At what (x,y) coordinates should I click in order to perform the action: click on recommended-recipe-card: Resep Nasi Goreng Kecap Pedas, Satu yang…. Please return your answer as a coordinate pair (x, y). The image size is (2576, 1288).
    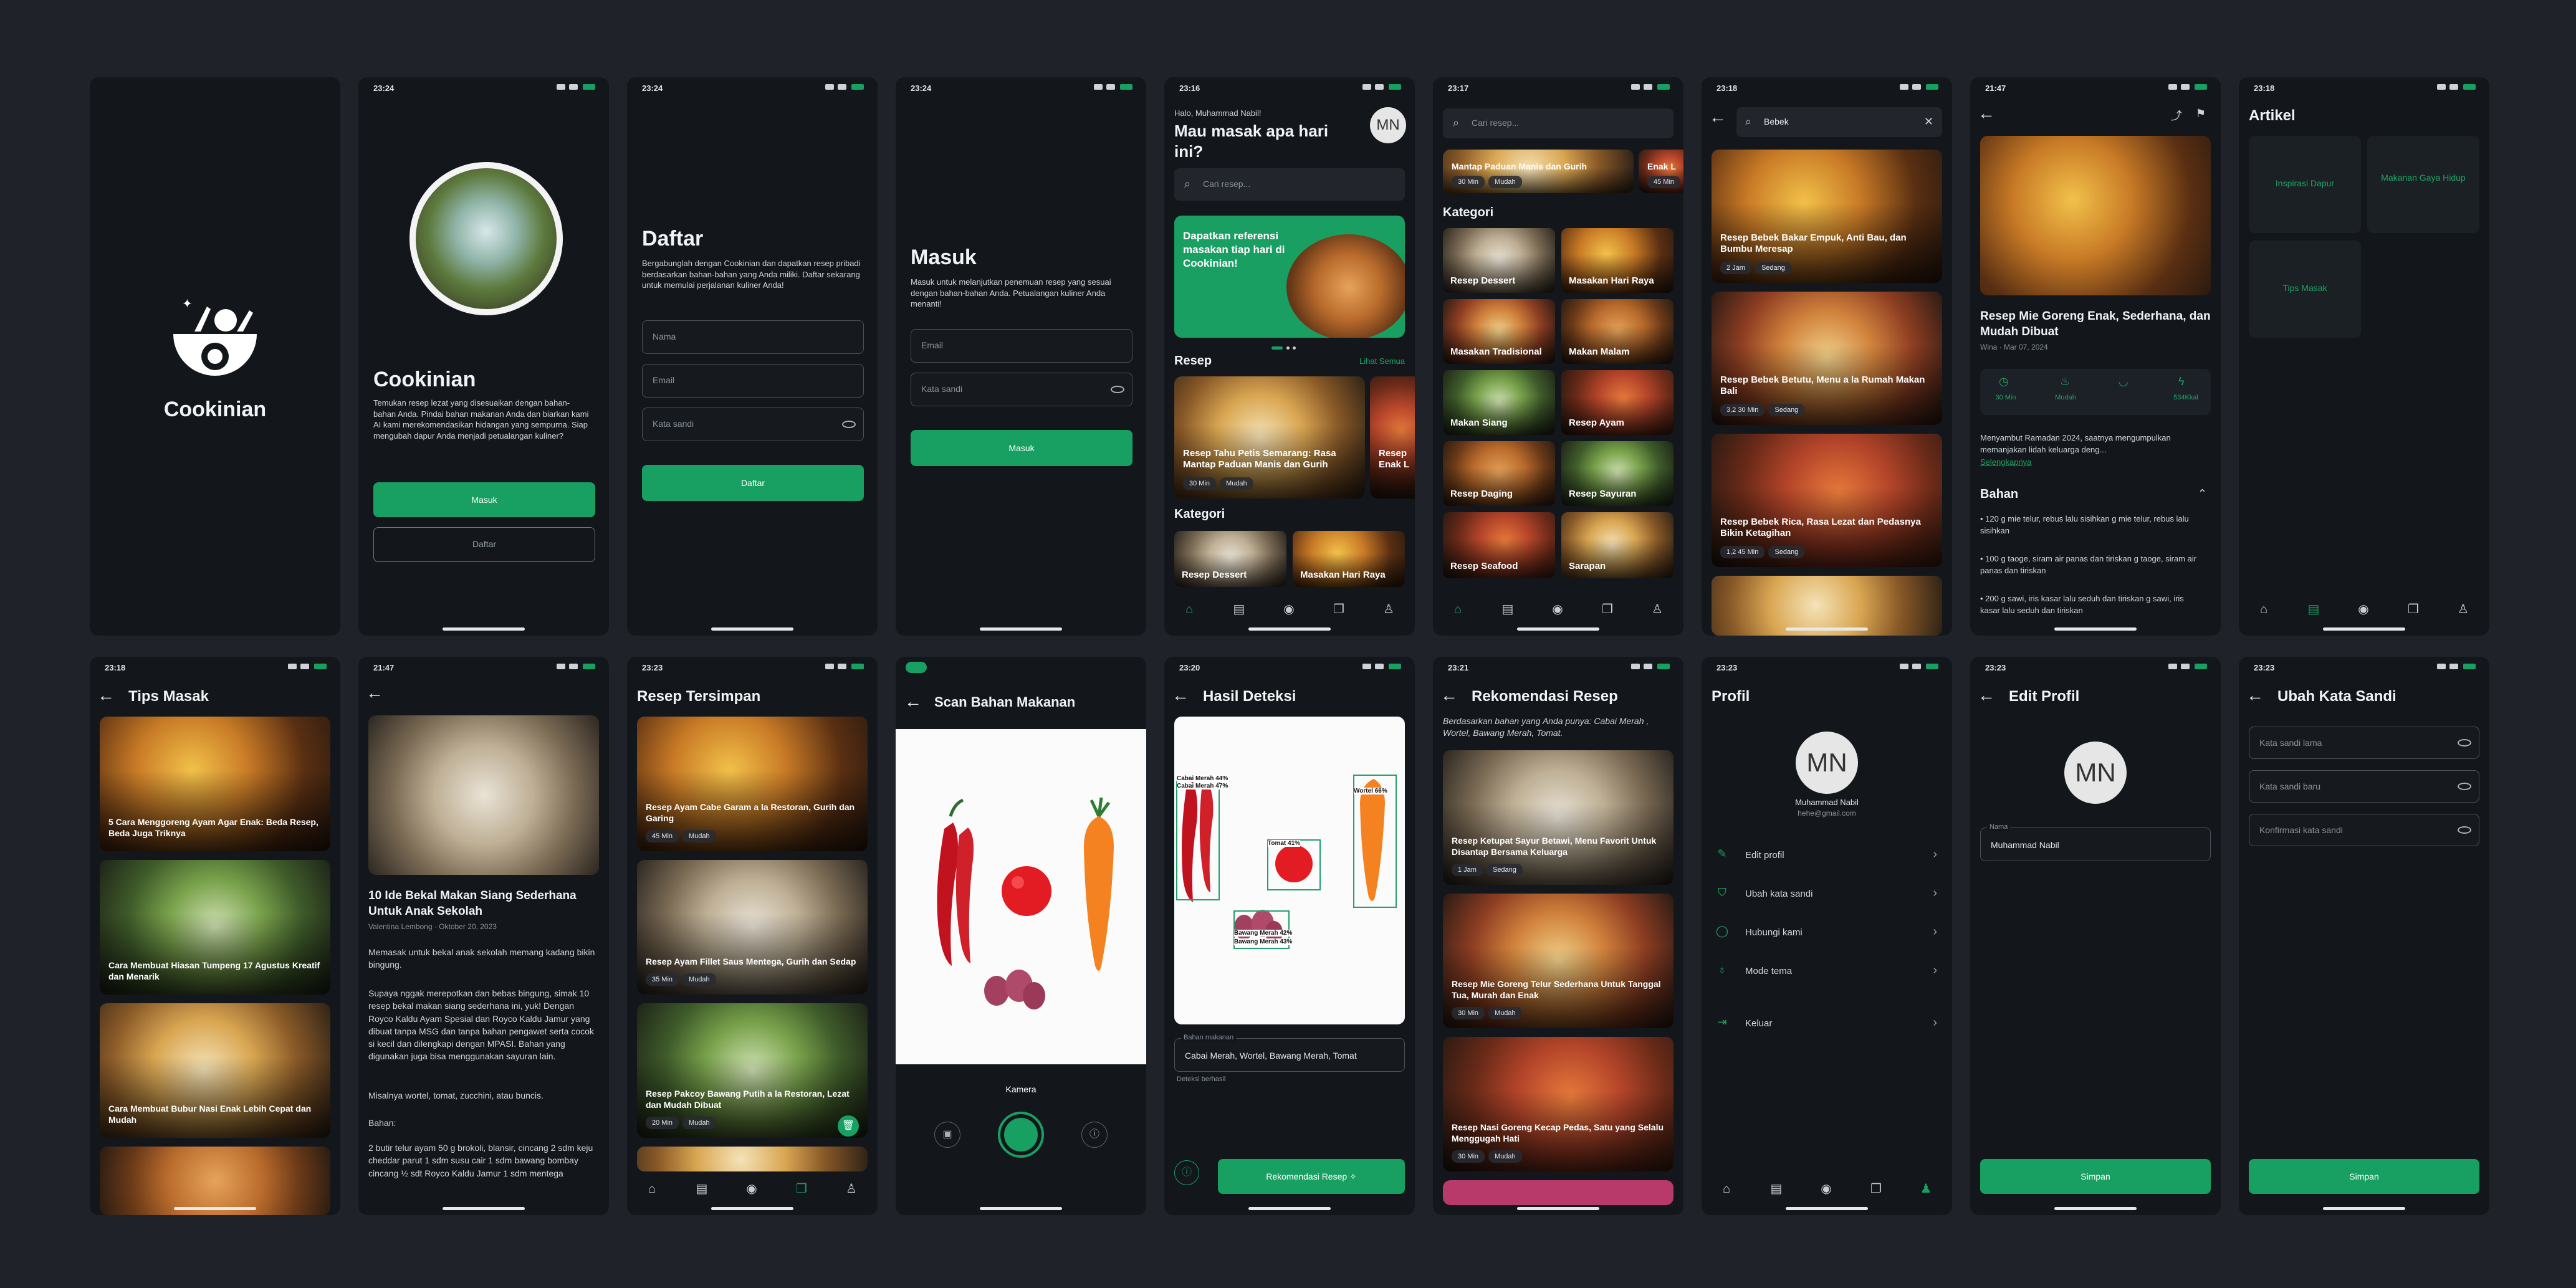
    Looking at the image, I should click on (1558, 1104).